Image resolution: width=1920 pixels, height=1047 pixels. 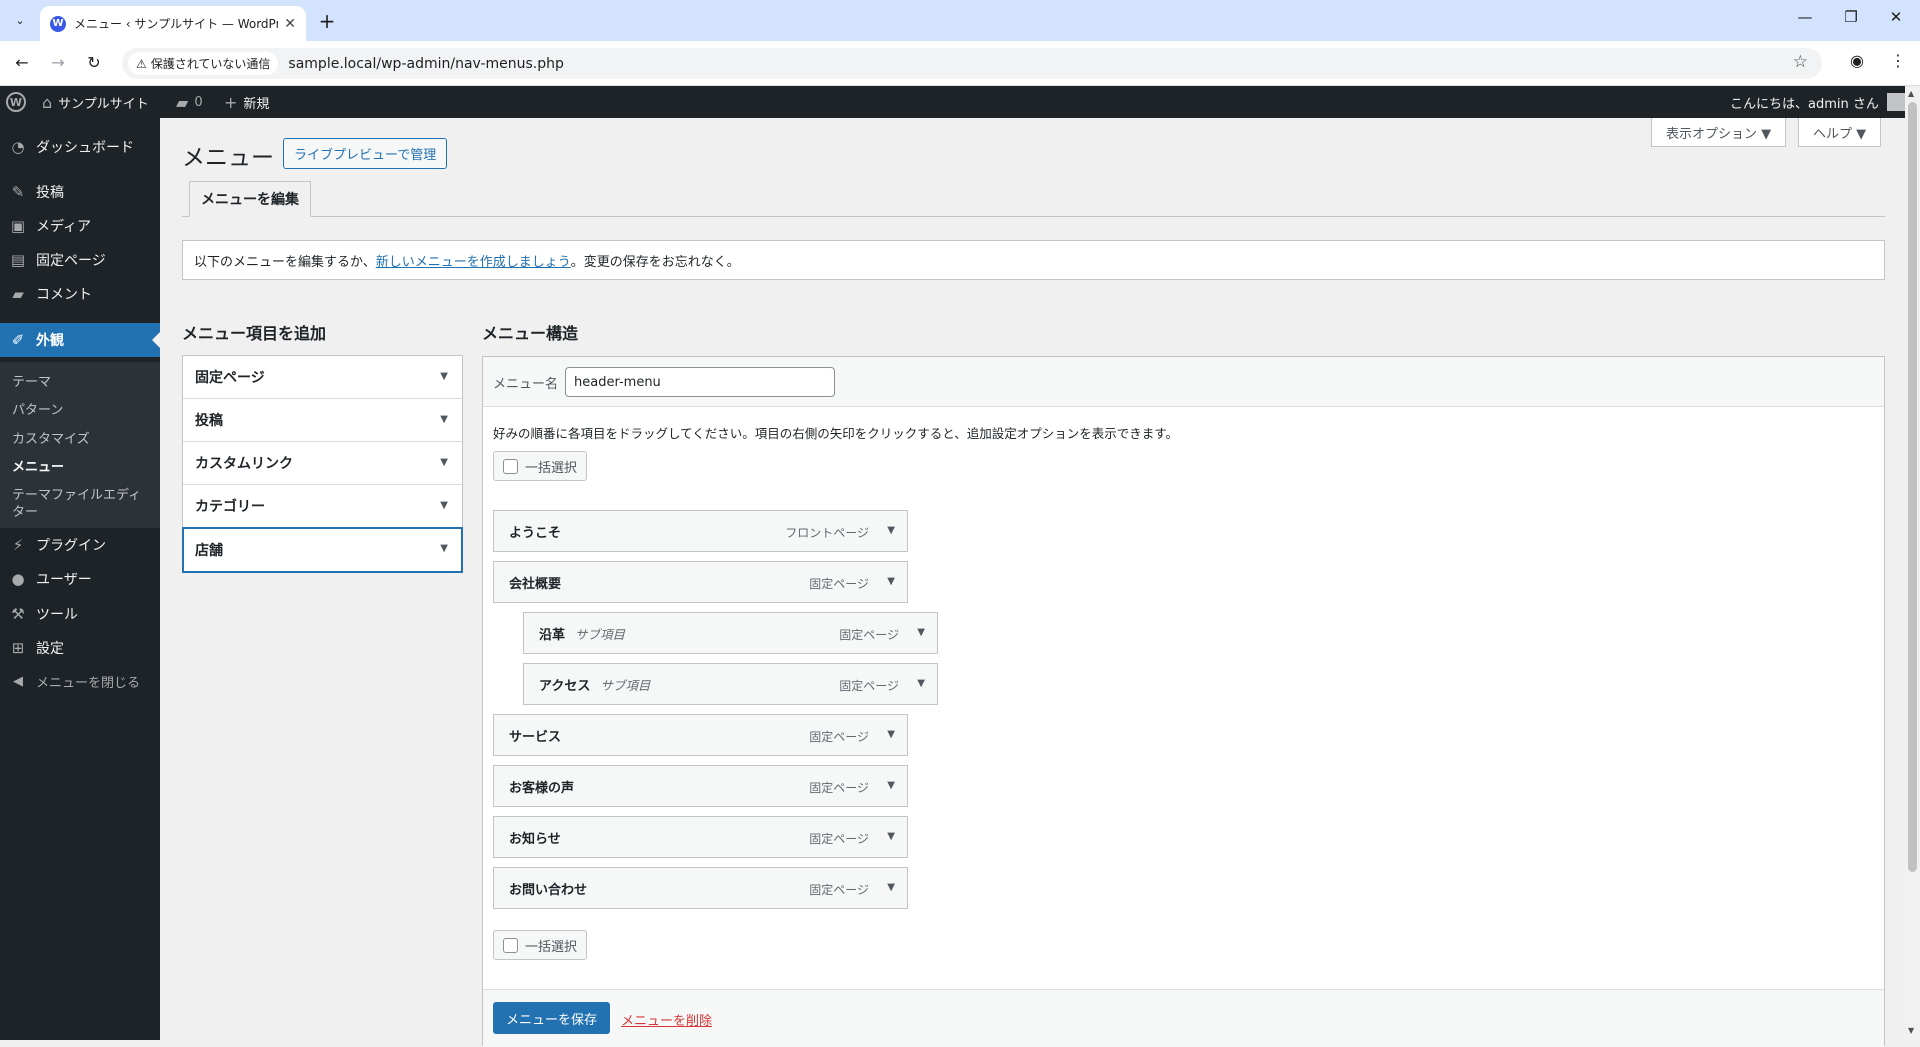 I want to click on tab-edit-menus: メニューを編集, so click(x=250, y=199).